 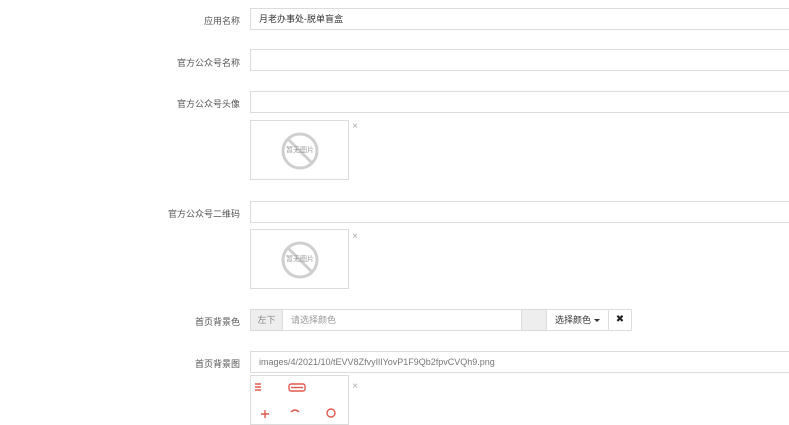 I want to click on official-avatar-input, so click(x=519, y=102).